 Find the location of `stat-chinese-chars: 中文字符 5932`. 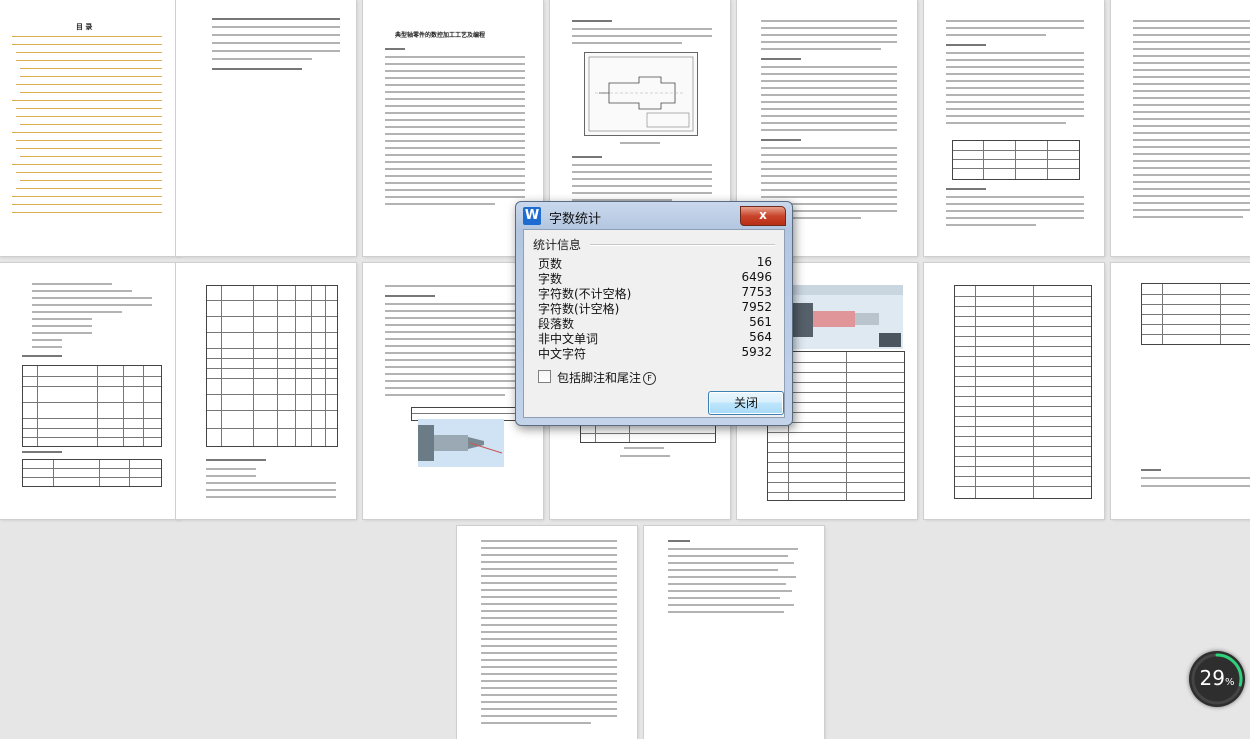

stat-chinese-chars: 中文字符 5932 is located at coordinates (655, 353).